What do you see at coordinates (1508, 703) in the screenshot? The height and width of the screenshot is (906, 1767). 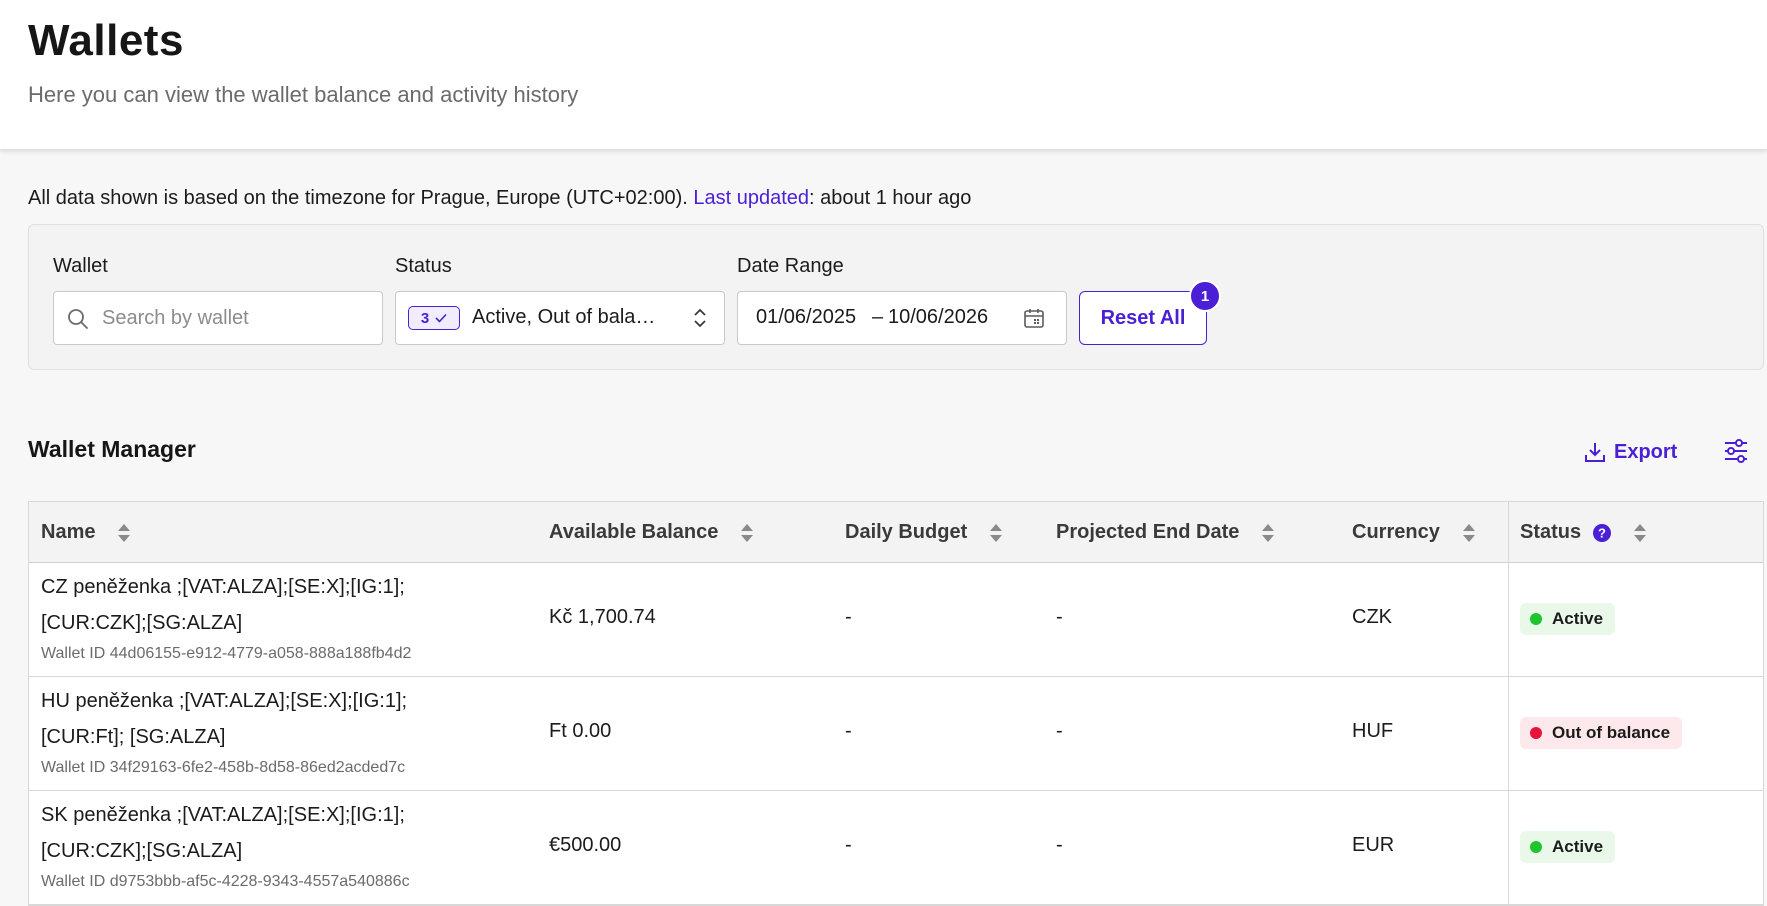 I see `column-divider` at bounding box center [1508, 703].